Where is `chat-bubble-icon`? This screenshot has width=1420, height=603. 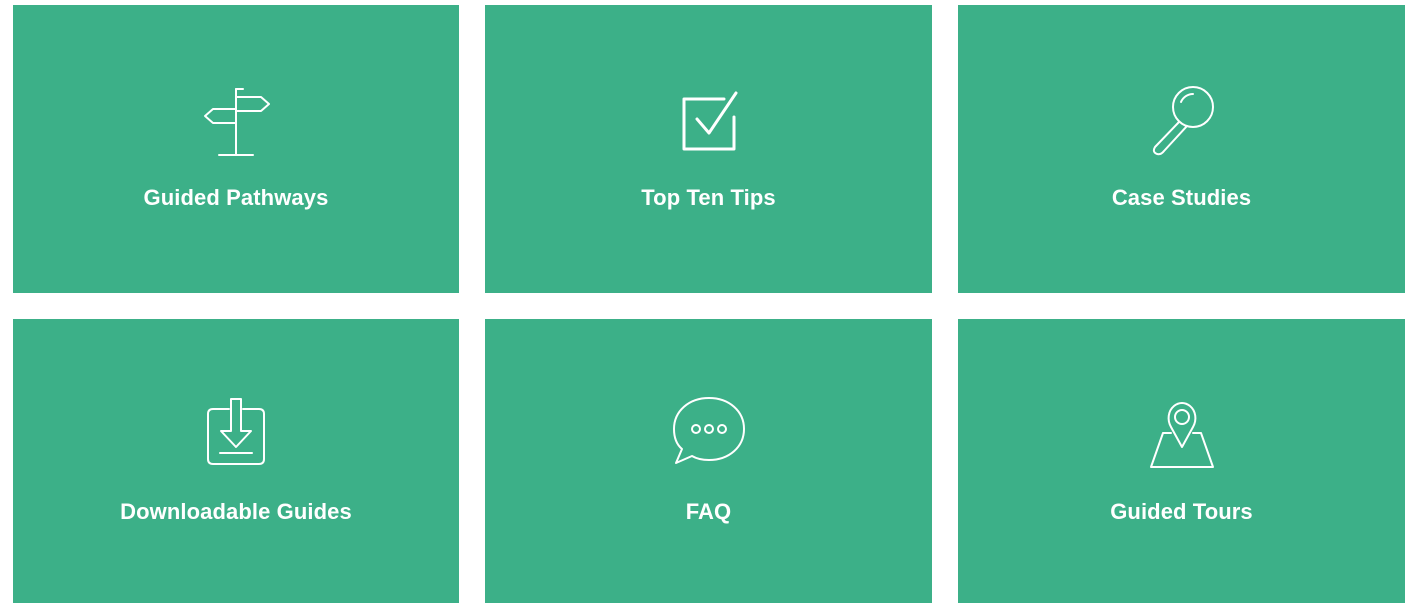
chat-bubble-icon is located at coordinates (709, 434).